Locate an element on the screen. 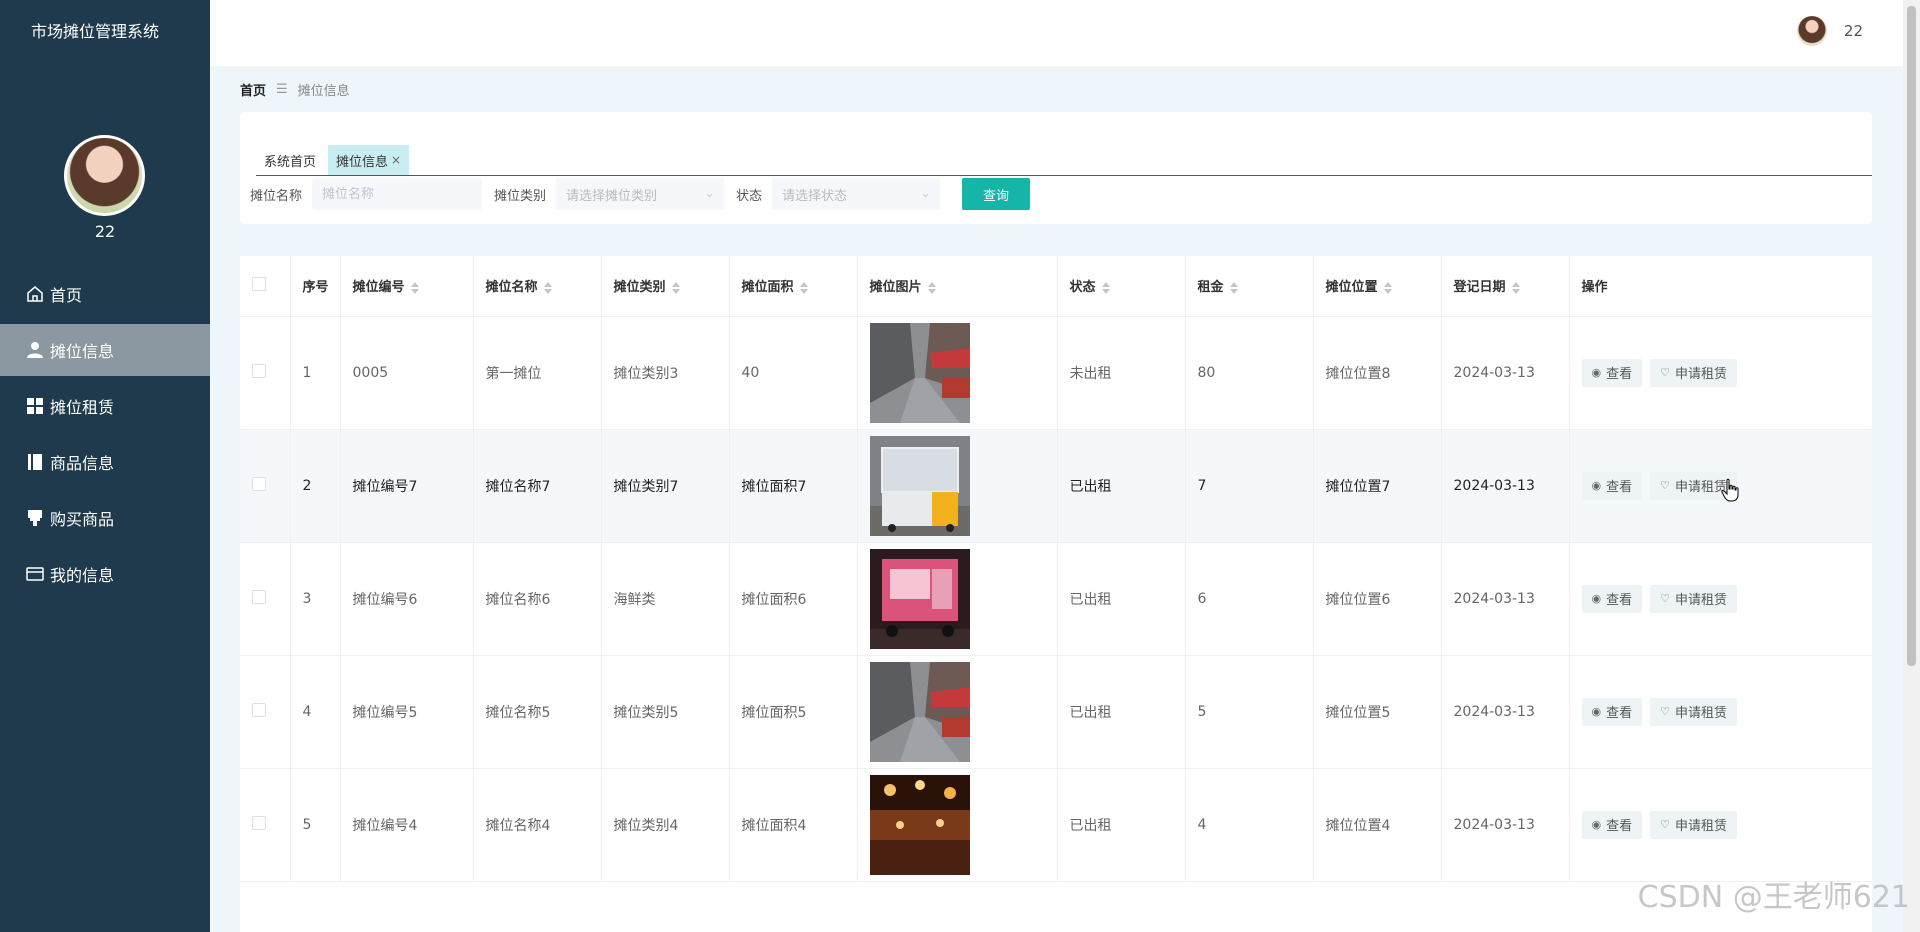 The image size is (1920, 932). header-code: 摊位编号 is located at coordinates (407, 286).